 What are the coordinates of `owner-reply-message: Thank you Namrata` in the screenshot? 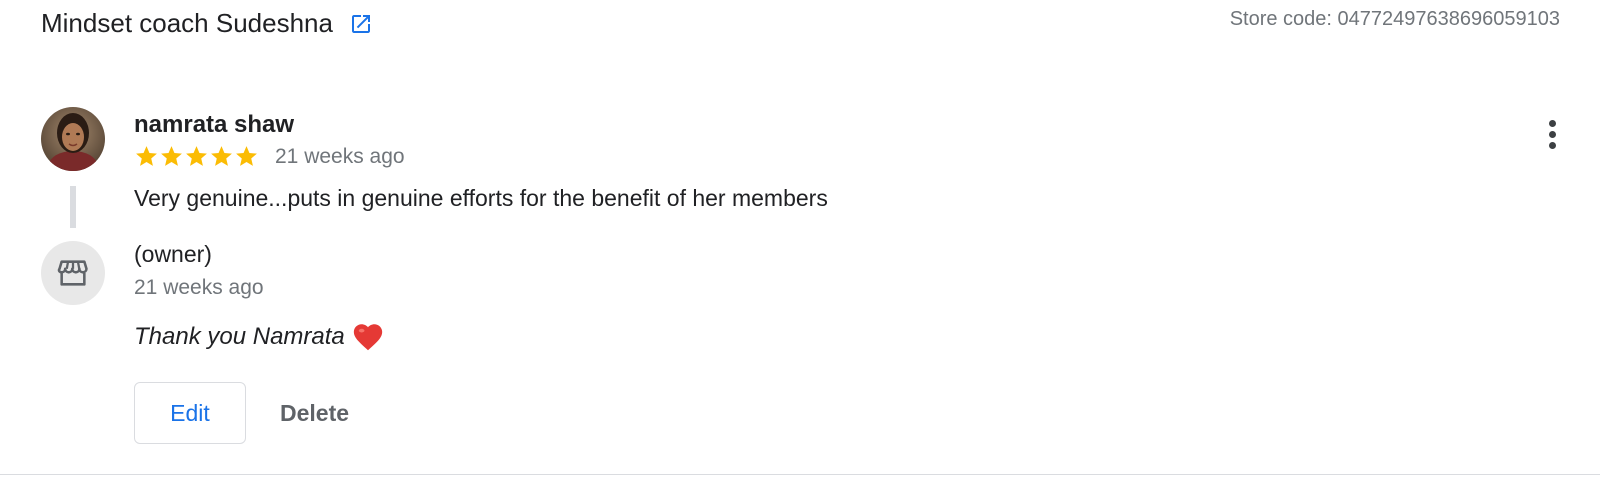 It's located at (239, 336).